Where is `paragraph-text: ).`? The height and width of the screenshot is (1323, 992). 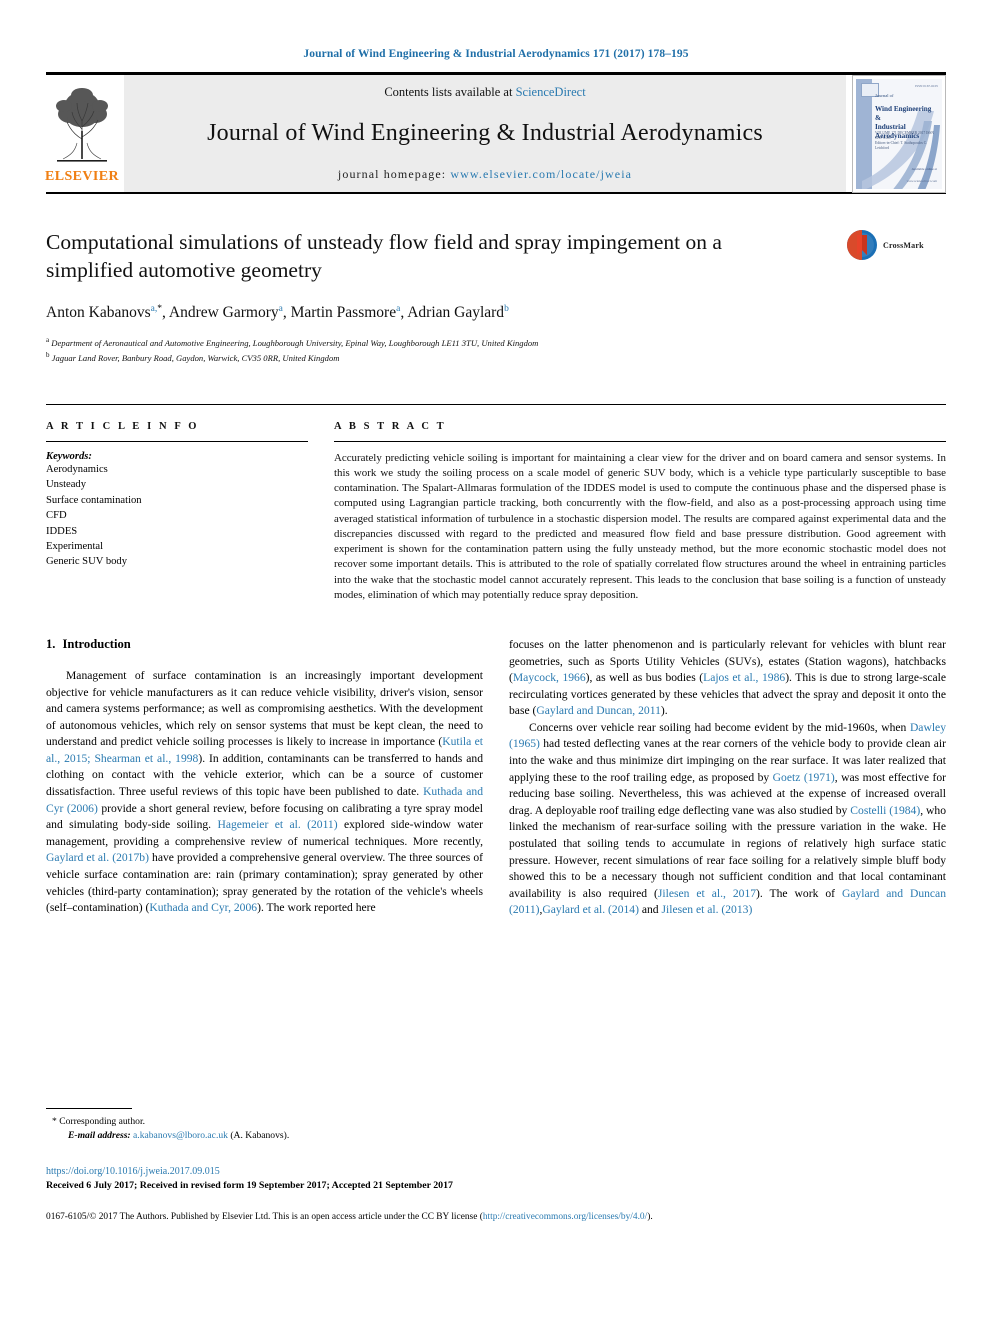 paragraph-text: ). is located at coordinates (664, 711).